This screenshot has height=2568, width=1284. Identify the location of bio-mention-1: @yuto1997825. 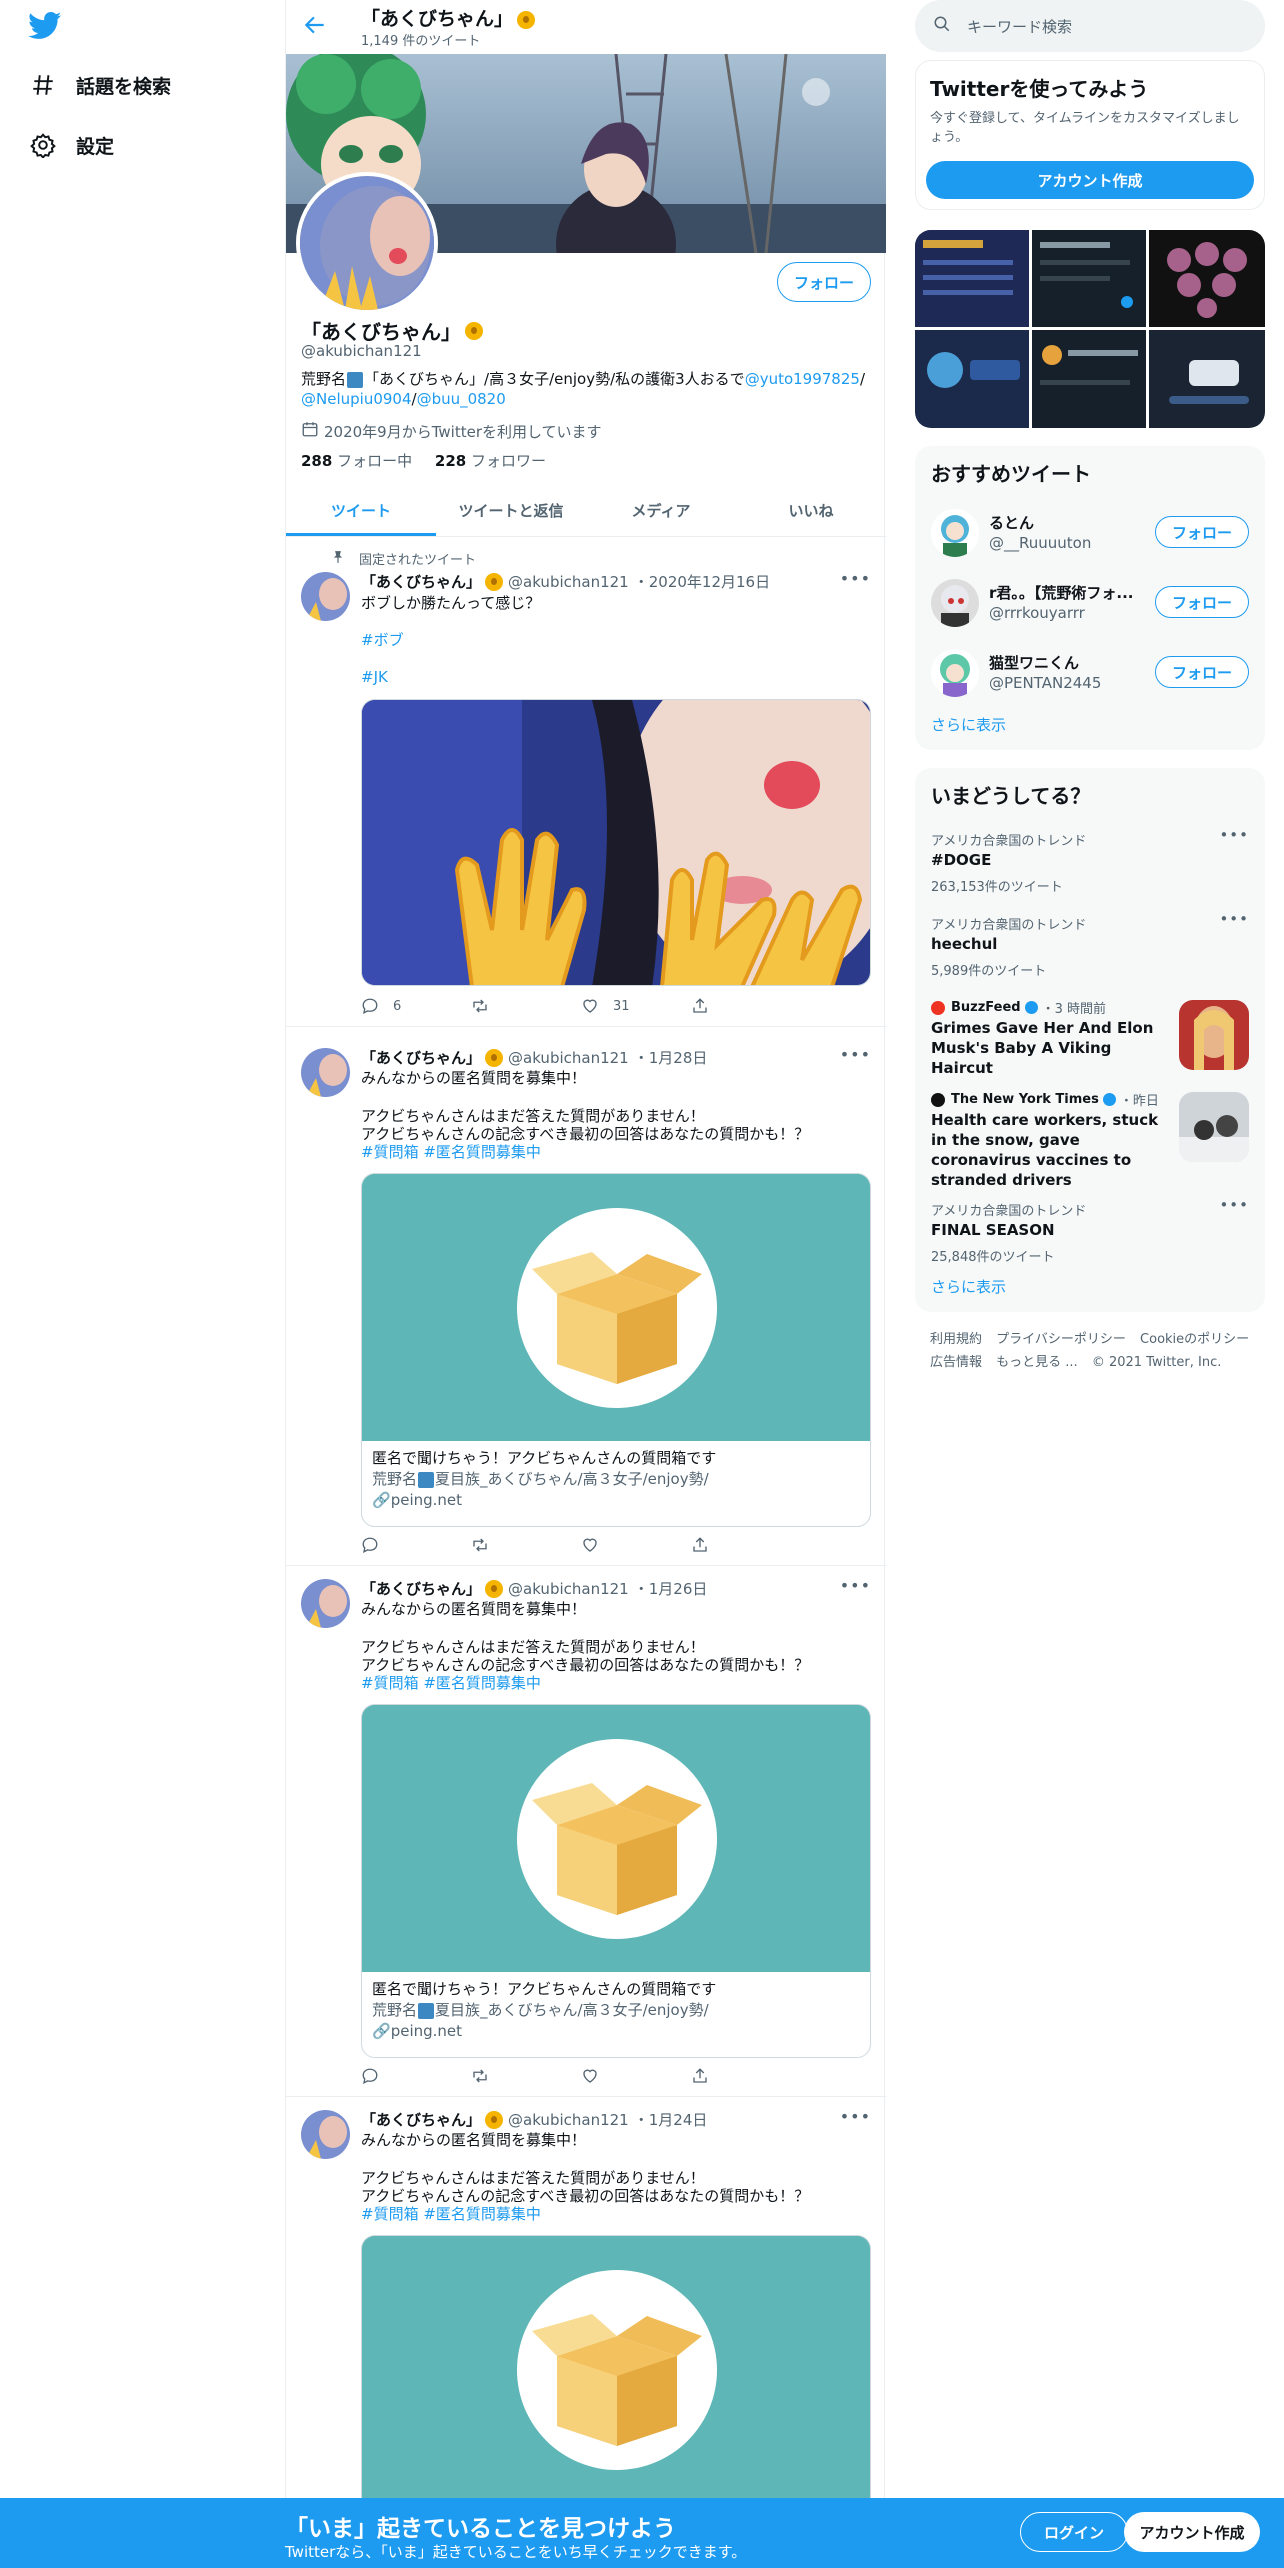
(802, 379).